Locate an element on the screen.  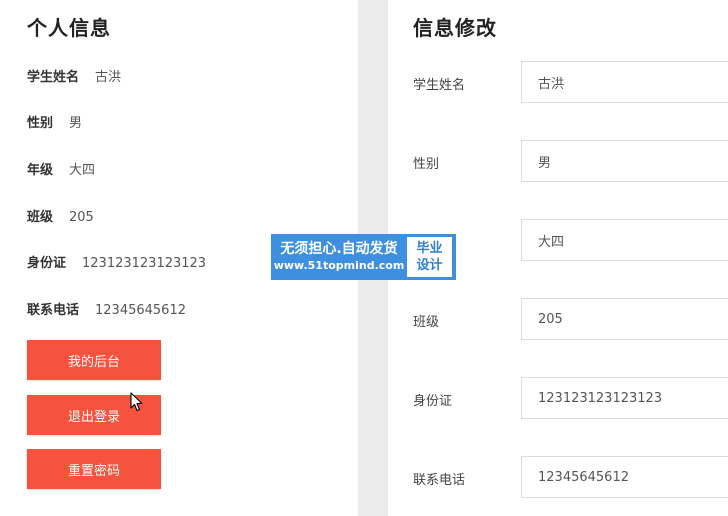
info-row-grade: 年级 大四 is located at coordinates (61, 168).